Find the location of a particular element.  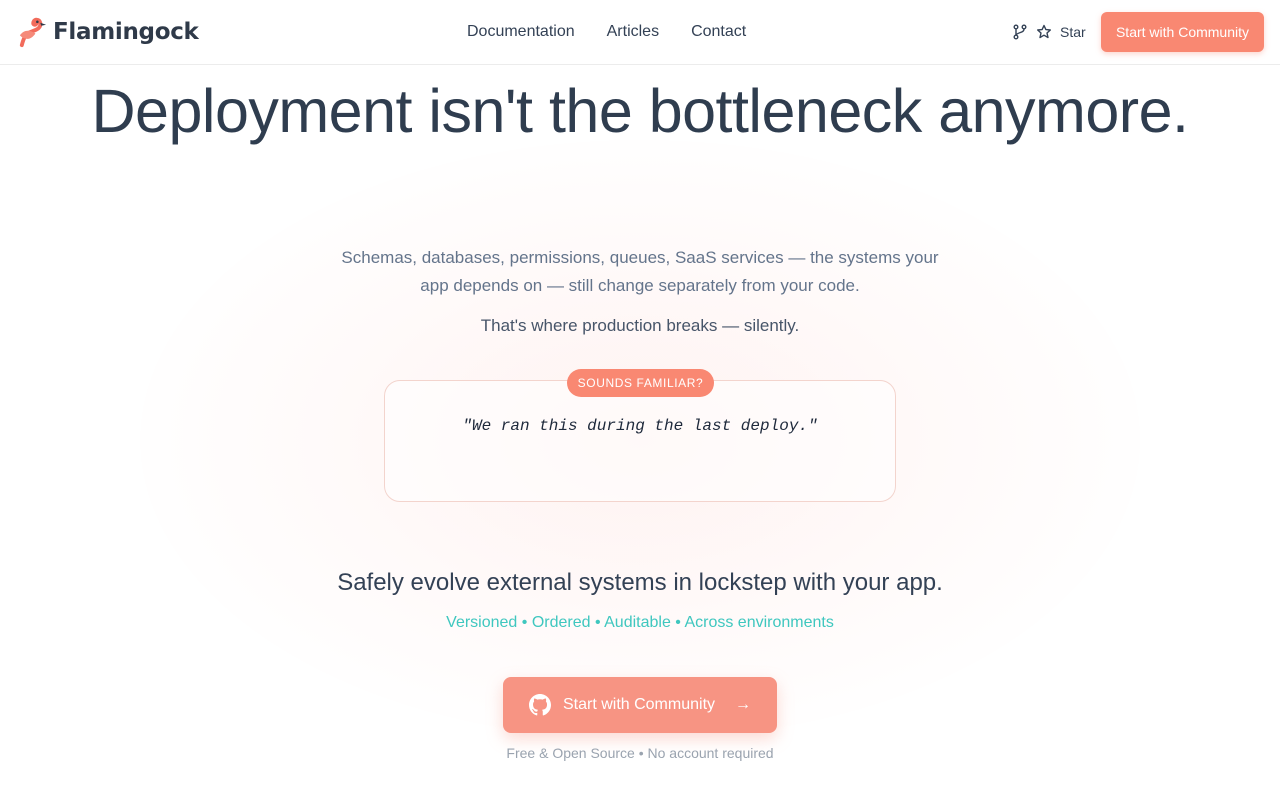

sounds-familiar-badge: SOUNDS FAMILIAR? is located at coordinates (640, 383).